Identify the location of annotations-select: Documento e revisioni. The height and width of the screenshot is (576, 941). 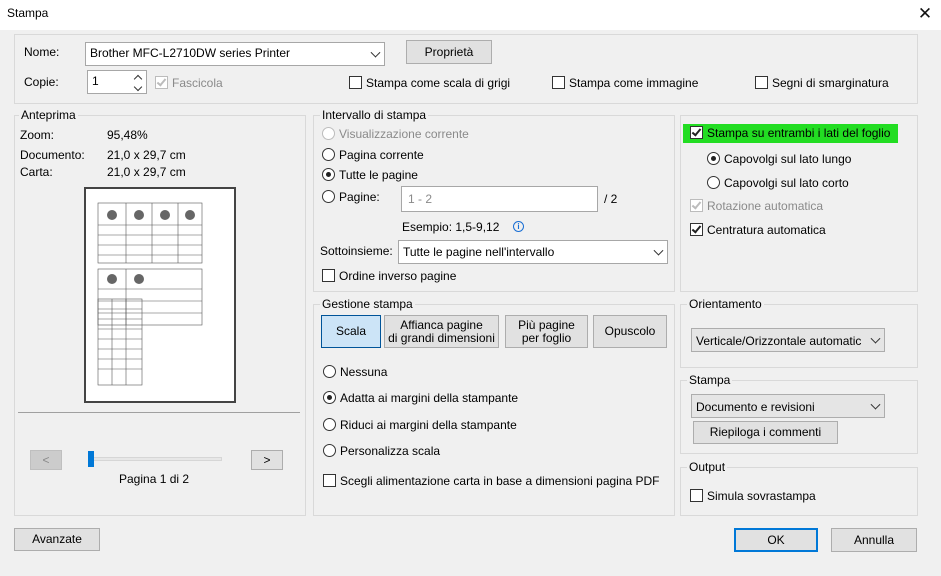
(788, 406).